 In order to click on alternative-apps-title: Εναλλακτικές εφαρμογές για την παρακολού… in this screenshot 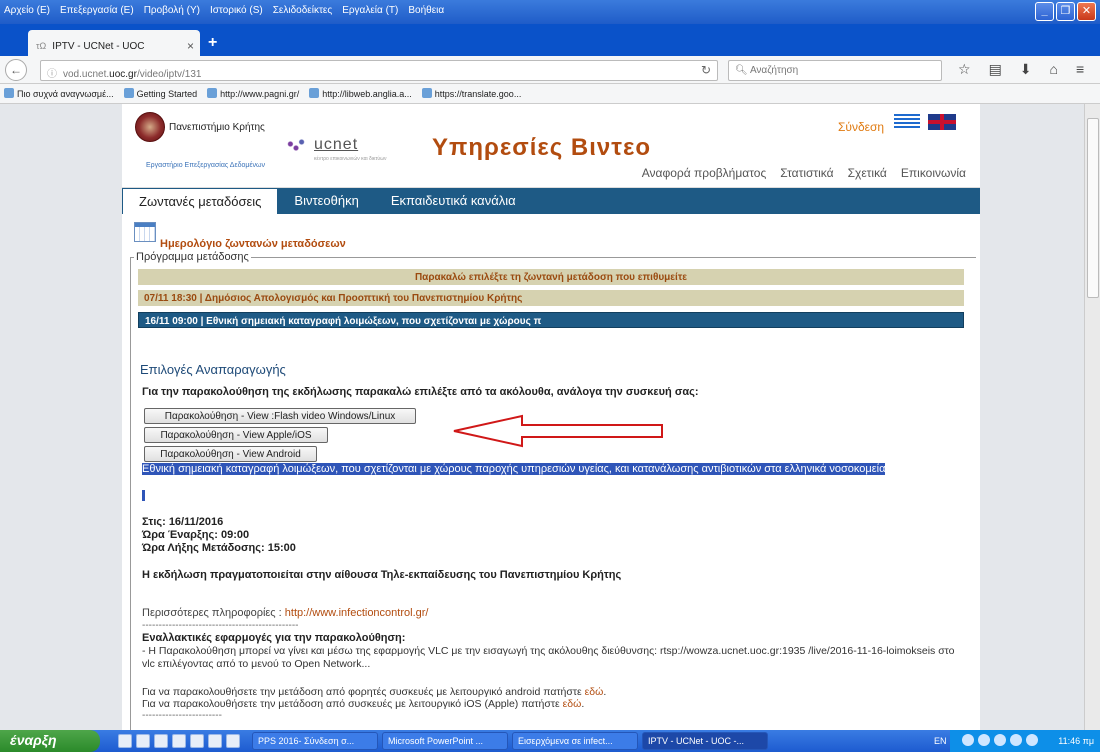, I will do `click(274, 638)`.